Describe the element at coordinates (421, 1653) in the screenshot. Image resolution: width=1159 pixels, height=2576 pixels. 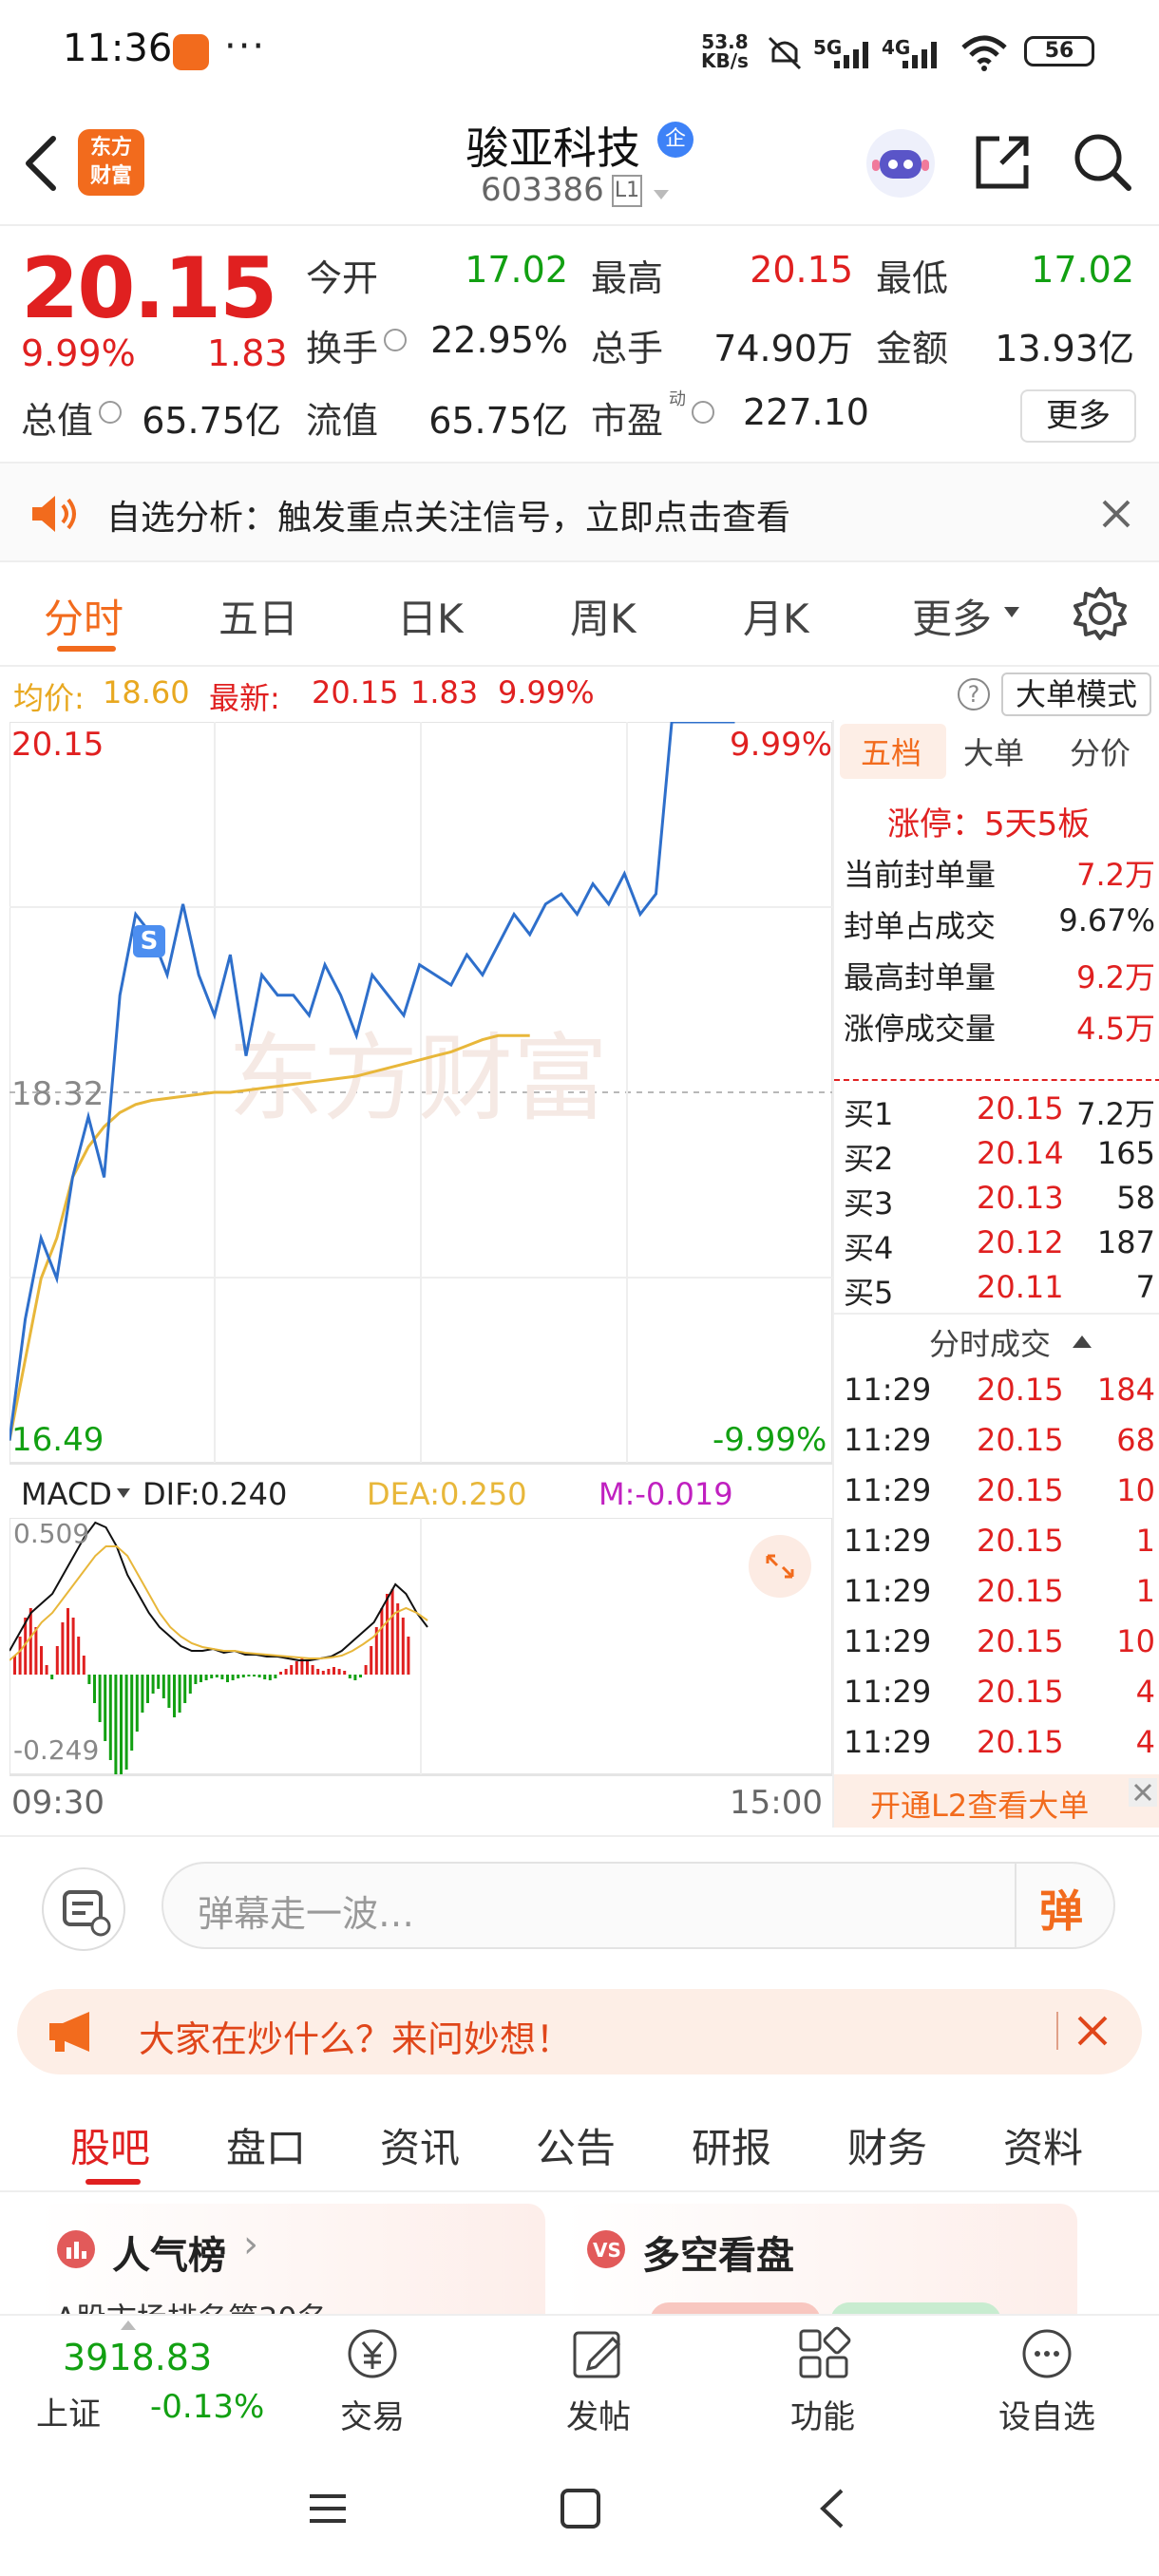
I see `macd-chart: 0.509 -0.249` at that location.